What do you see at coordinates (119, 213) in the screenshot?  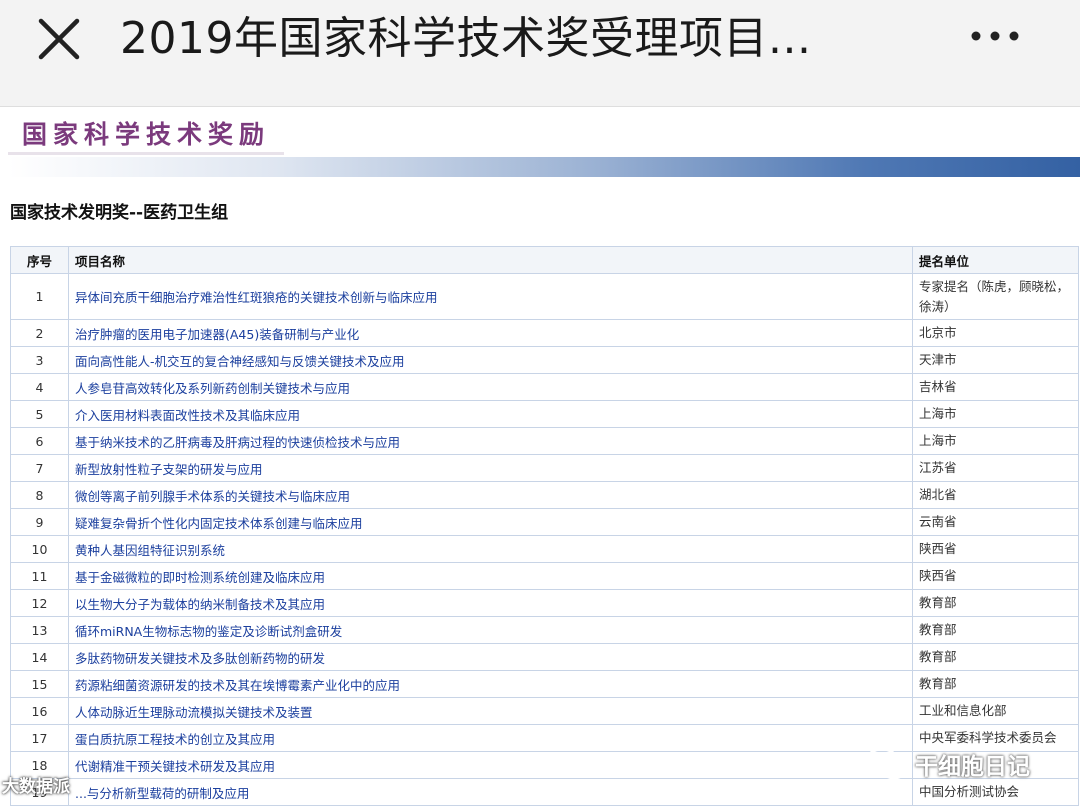 I see `section-title: 国家技术发明奖--医药卫生组` at bounding box center [119, 213].